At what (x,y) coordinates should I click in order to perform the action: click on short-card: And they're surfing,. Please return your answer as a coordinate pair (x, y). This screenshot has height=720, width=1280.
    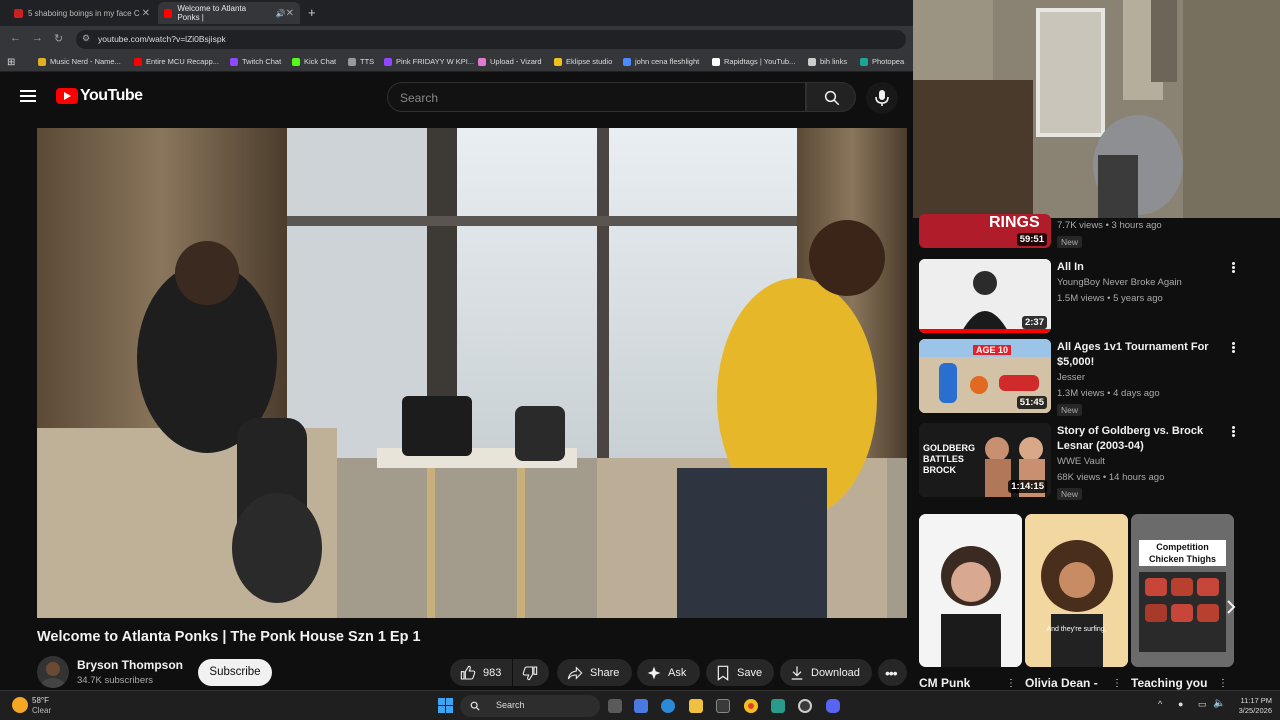
    Looking at the image, I should click on (1076, 590).